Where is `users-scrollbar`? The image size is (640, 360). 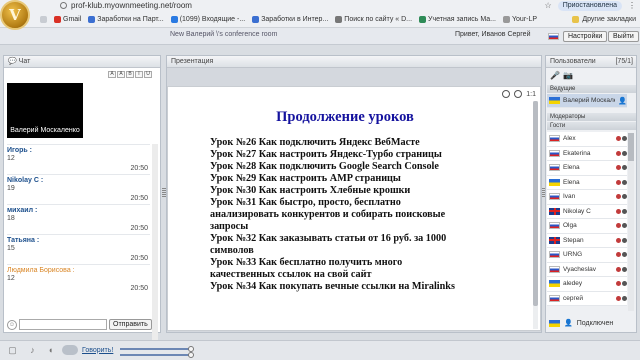 users-scrollbar is located at coordinates (631, 222).